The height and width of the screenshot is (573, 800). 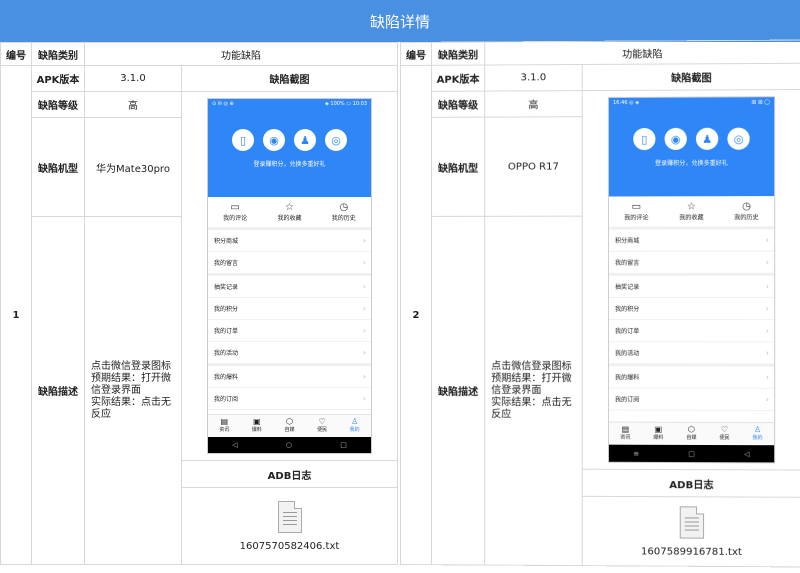 What do you see at coordinates (416, 315) in the screenshot?
I see `report-number: 2` at bounding box center [416, 315].